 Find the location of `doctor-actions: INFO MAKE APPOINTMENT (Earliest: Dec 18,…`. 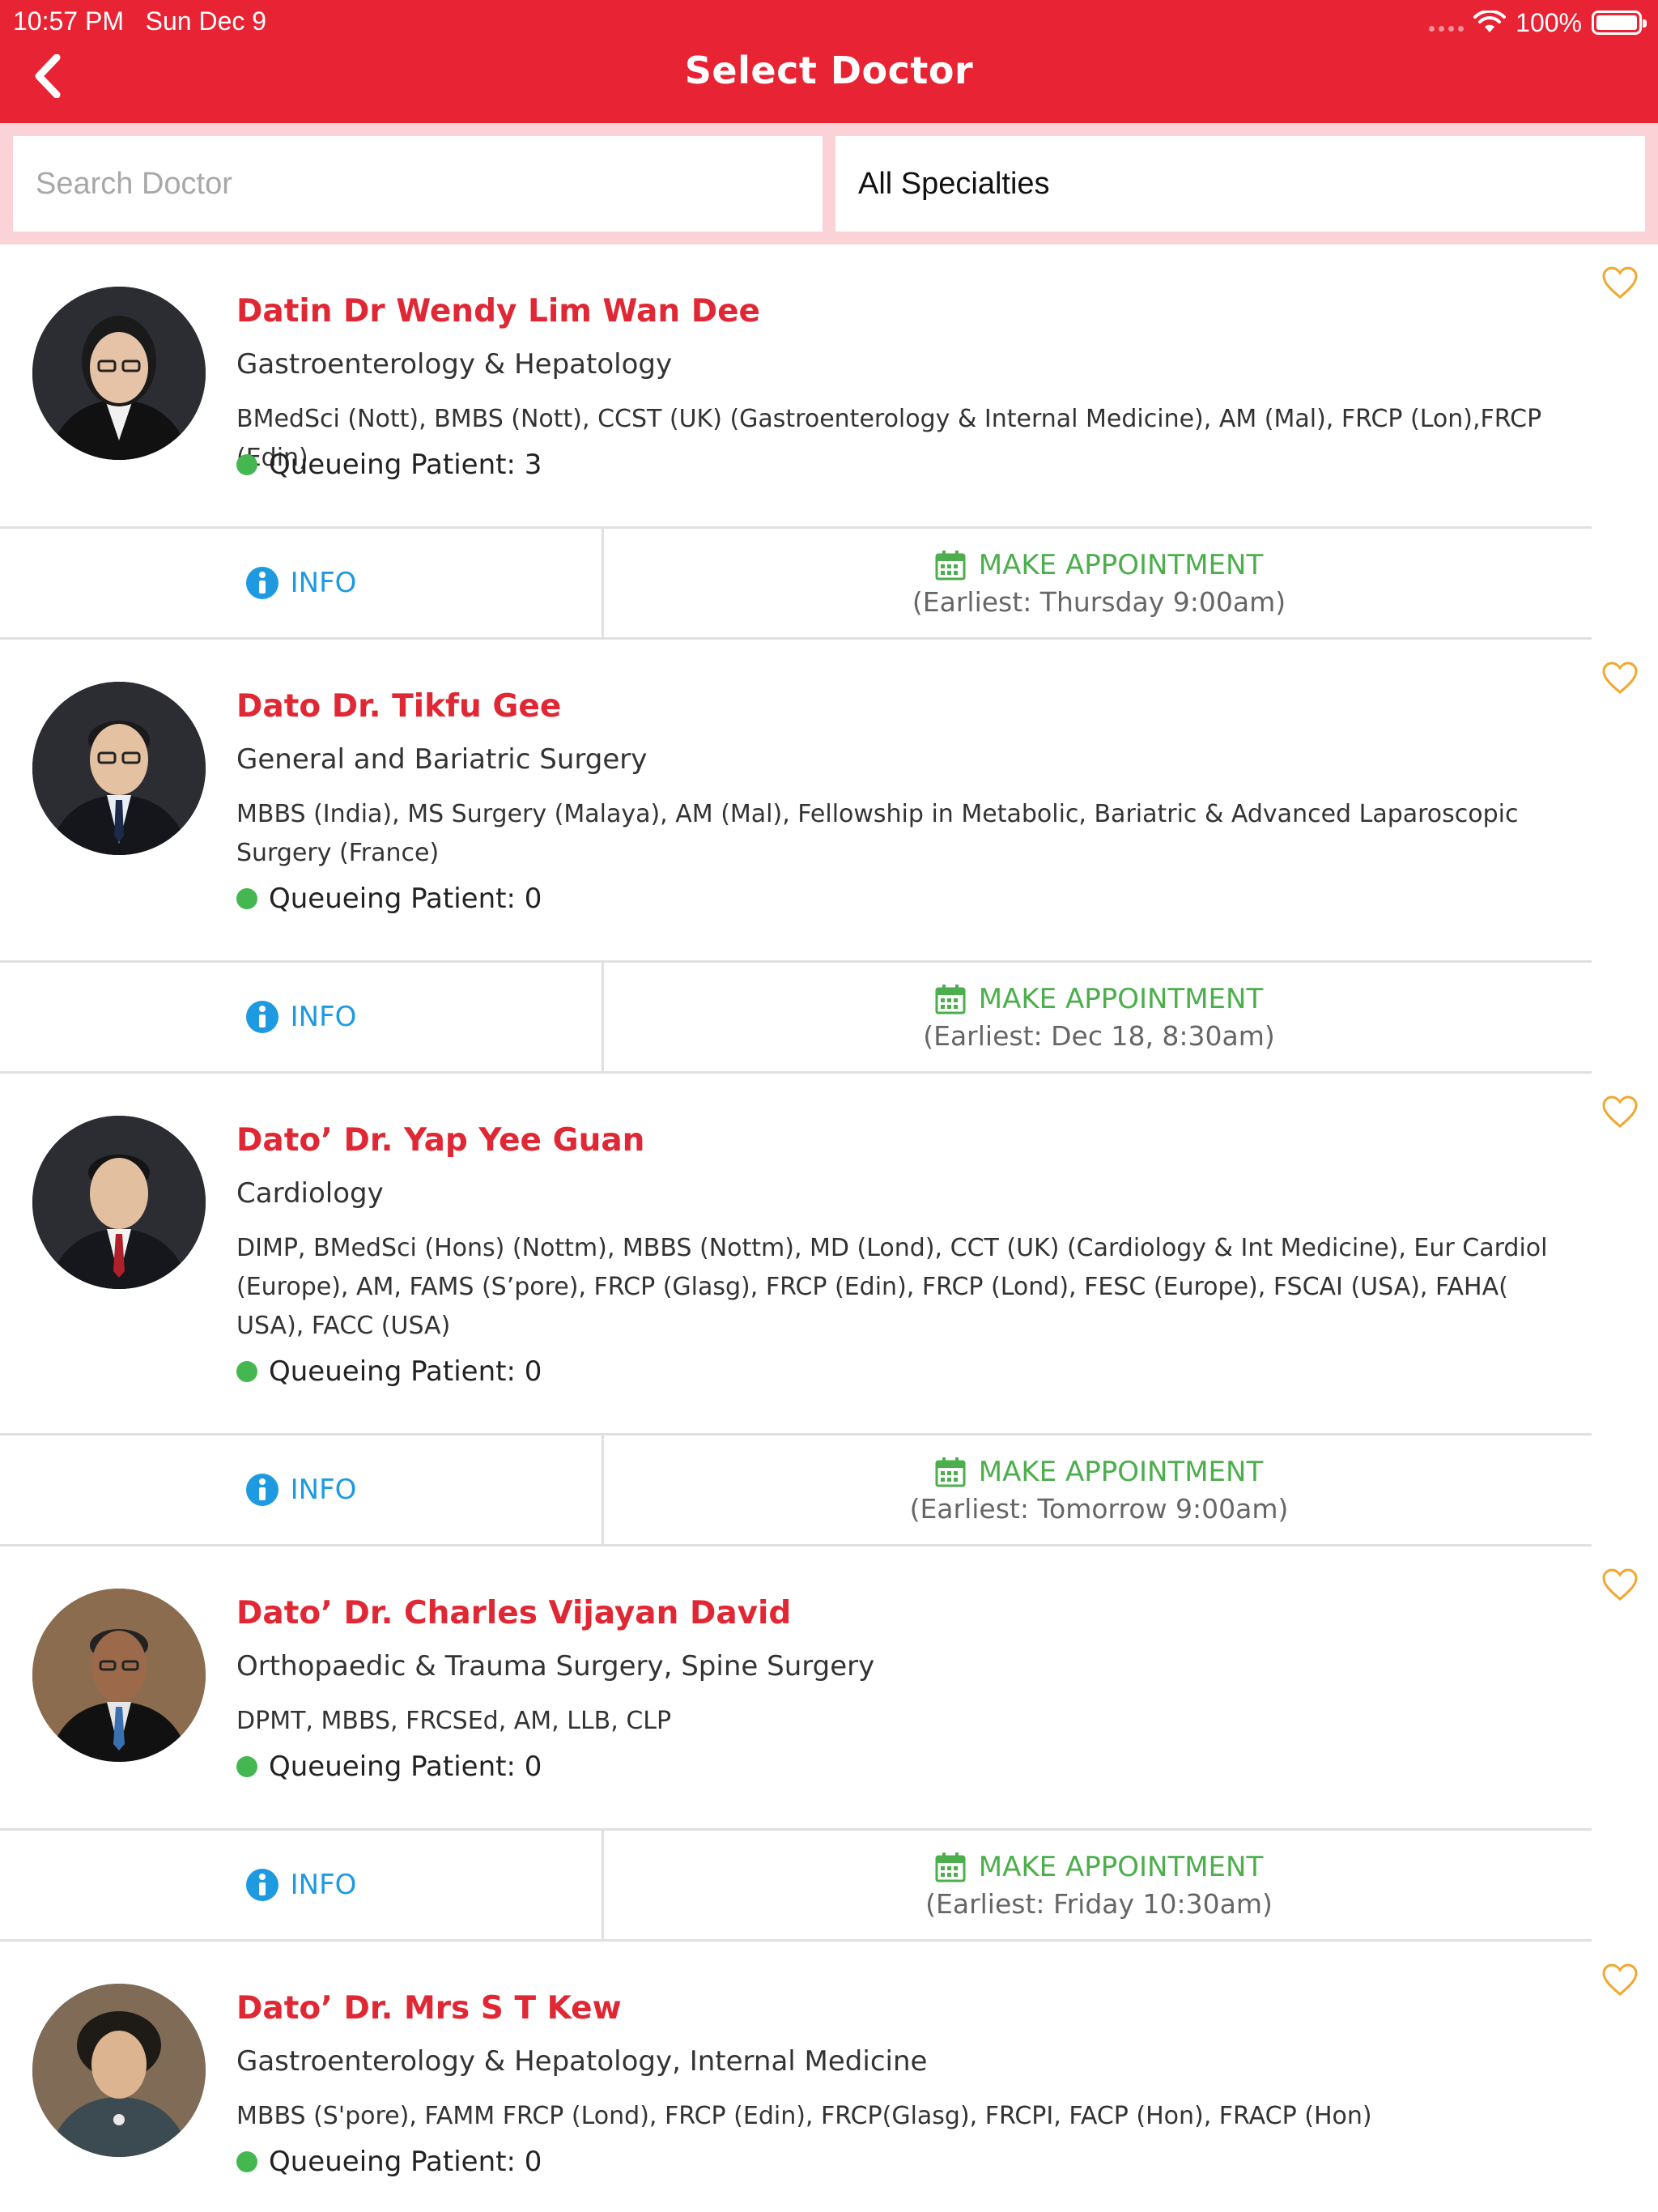

doctor-actions: INFO MAKE APPOINTMENT (Earliest: Dec 18,… is located at coordinates (796, 1017).